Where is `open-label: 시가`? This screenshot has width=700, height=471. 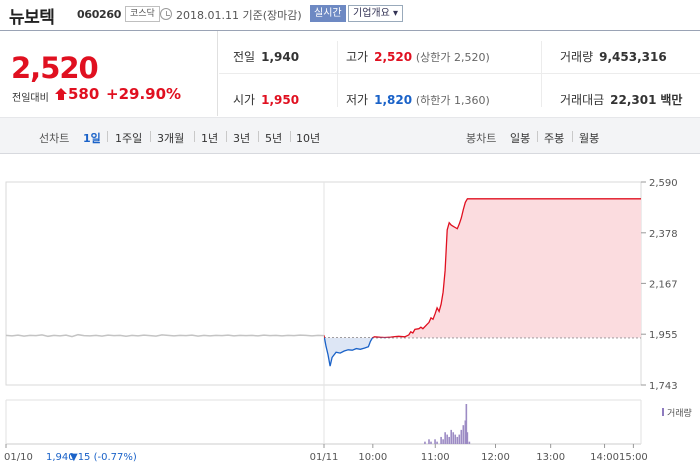 open-label: 시가 is located at coordinates (244, 100).